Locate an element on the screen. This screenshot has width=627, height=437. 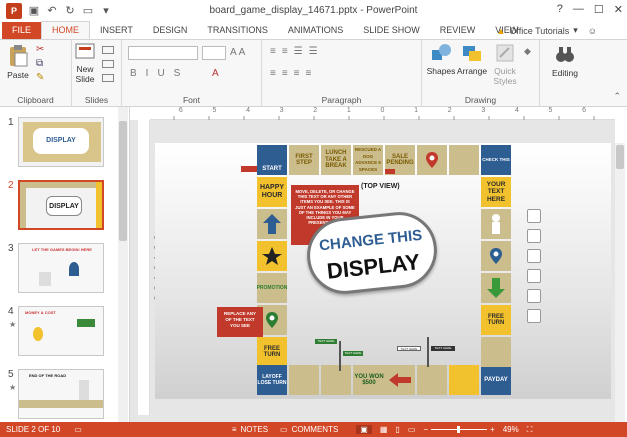
arrange-button: Arrange is located at coordinates (472, 59).